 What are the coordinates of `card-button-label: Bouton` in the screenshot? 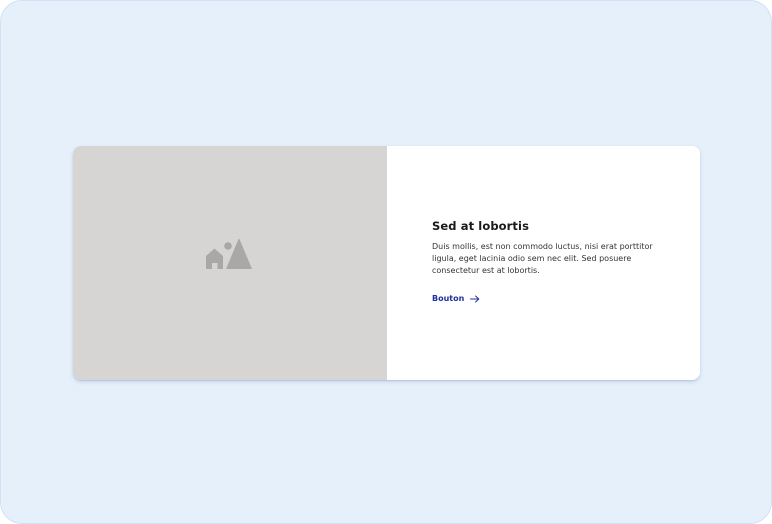 It's located at (448, 298).